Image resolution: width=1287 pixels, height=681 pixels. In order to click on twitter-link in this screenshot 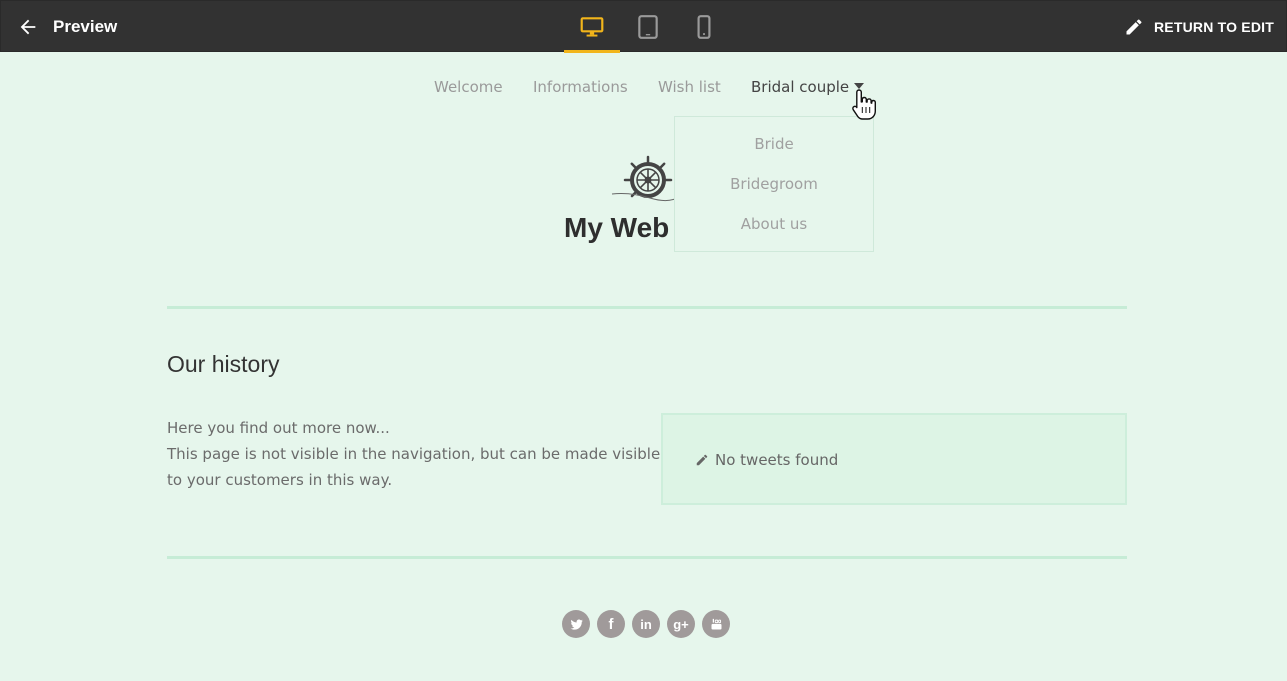, I will do `click(576, 624)`.